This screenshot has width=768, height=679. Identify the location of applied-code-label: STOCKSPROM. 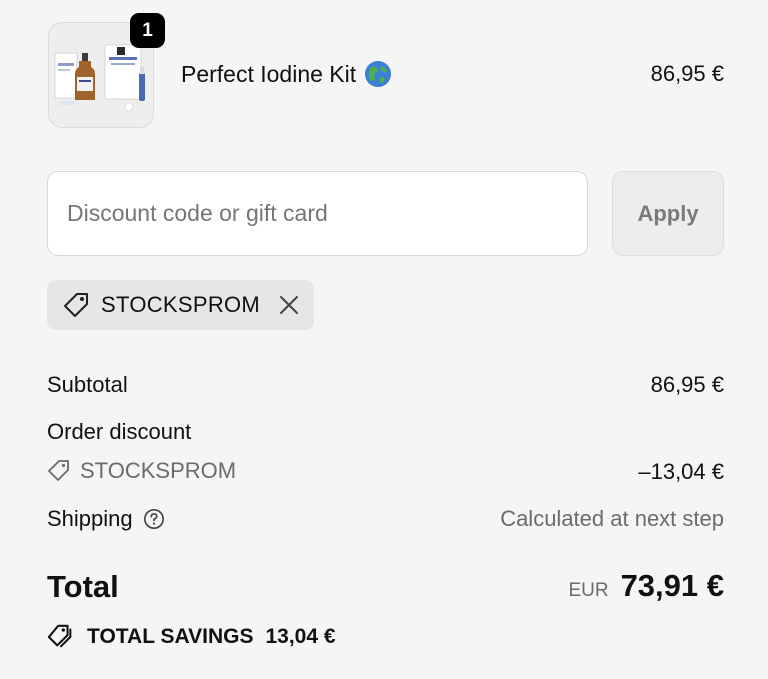
(181, 304).